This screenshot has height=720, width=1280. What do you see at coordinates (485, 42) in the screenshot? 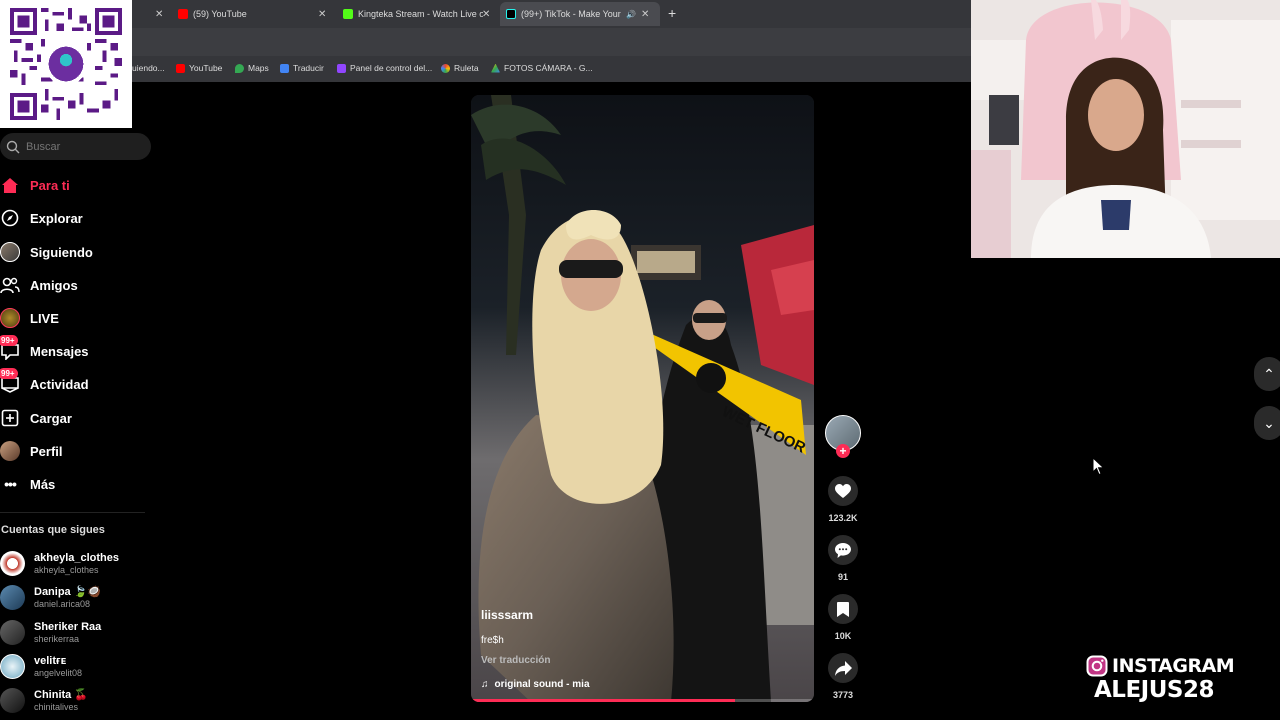
I see `address-bar: n` at bounding box center [485, 42].